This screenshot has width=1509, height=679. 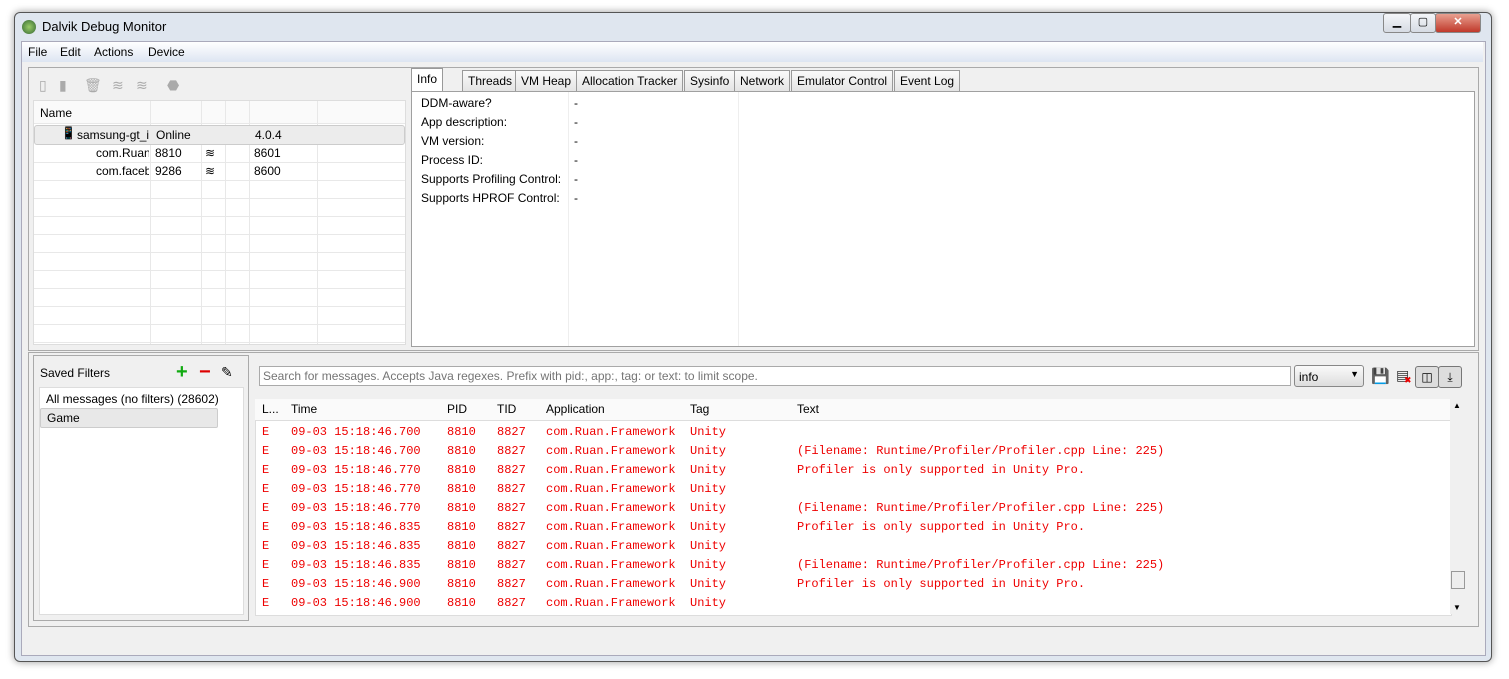 What do you see at coordinates (304, 409) in the screenshot?
I see `column-time: Time` at bounding box center [304, 409].